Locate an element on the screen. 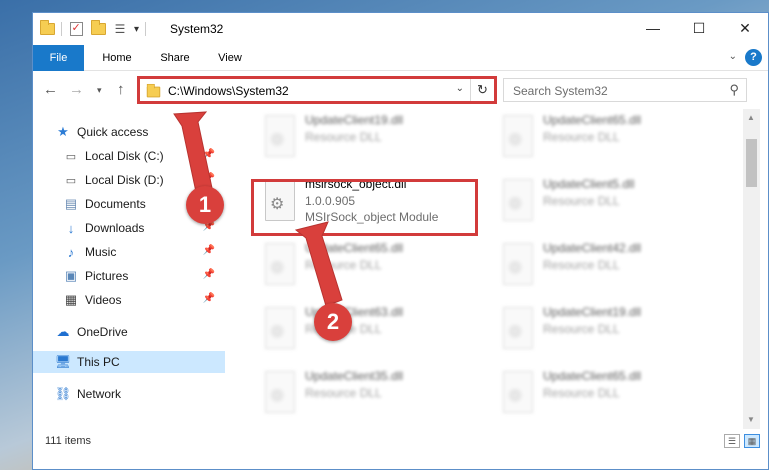 The width and height of the screenshot is (769, 470). arrow-to-address-bar is located at coordinates (193, 152).